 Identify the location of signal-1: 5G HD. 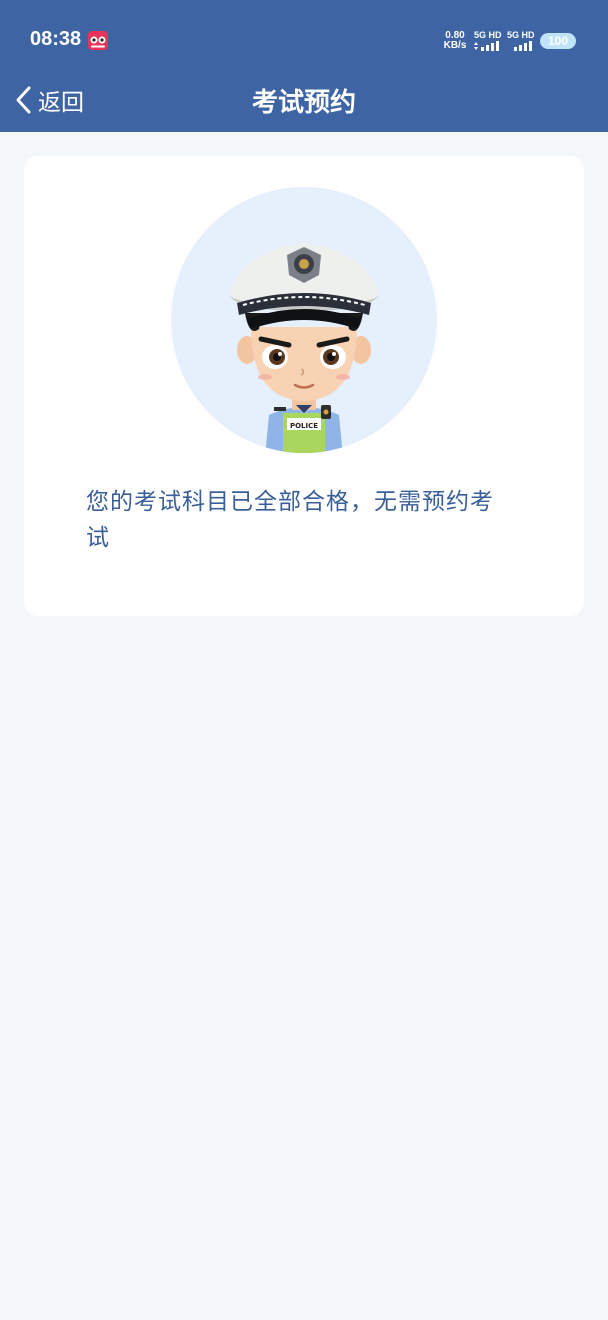
(489, 41).